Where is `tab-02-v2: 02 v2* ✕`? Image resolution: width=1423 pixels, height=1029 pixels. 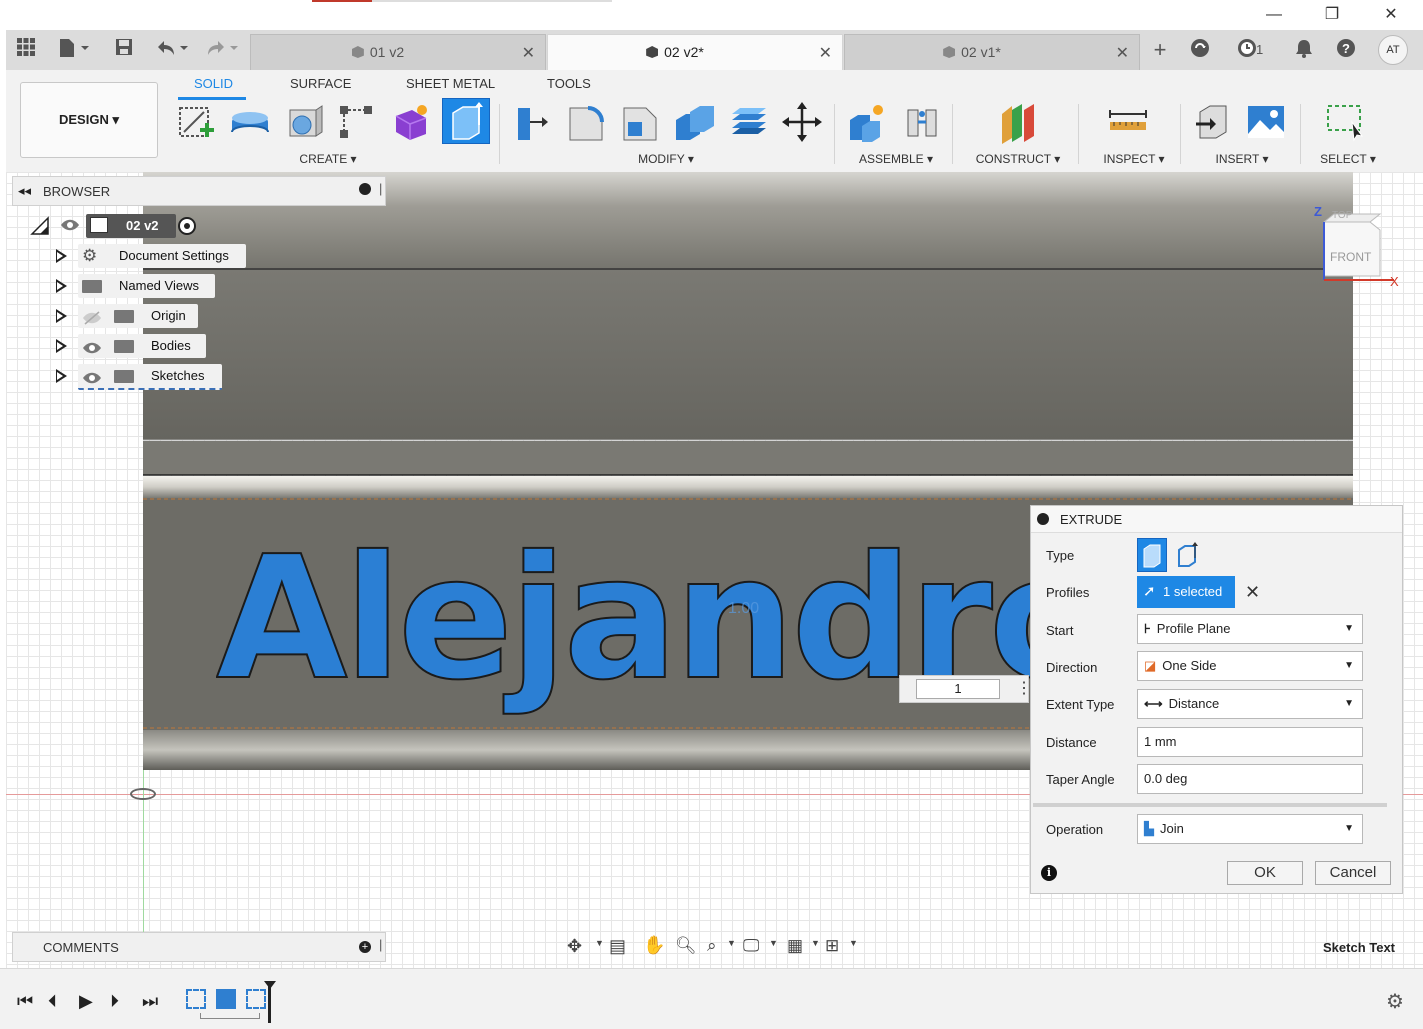
tab-02-v2: 02 v2* ✕ is located at coordinates (695, 52).